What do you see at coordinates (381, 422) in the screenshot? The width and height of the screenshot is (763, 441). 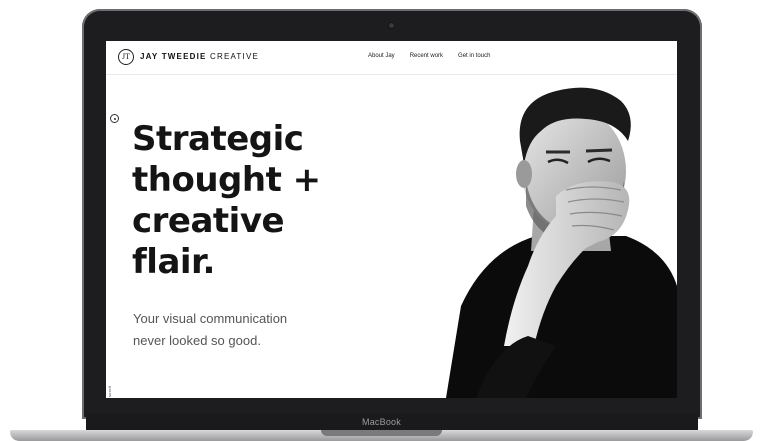 I see `device-brand-label: MacBook` at bounding box center [381, 422].